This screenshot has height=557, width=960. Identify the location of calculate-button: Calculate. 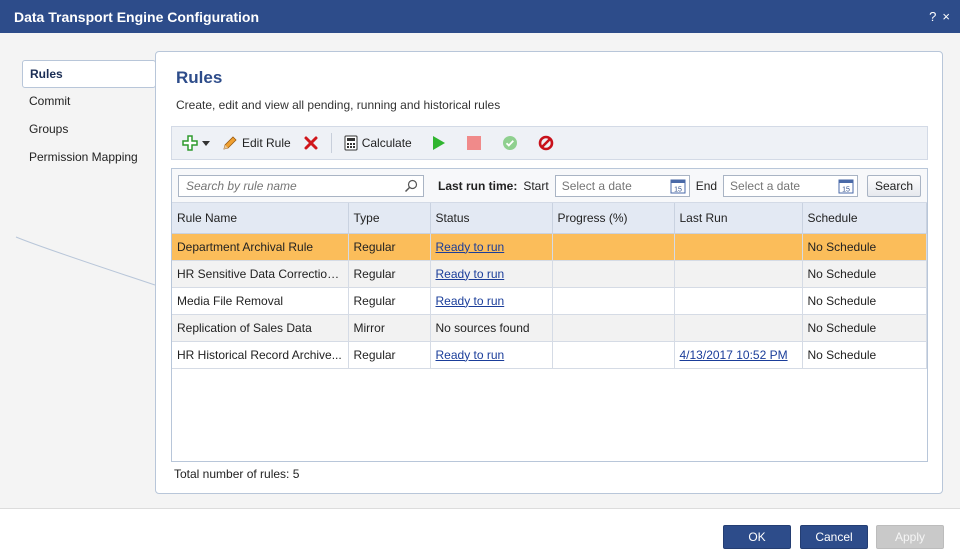
(378, 143).